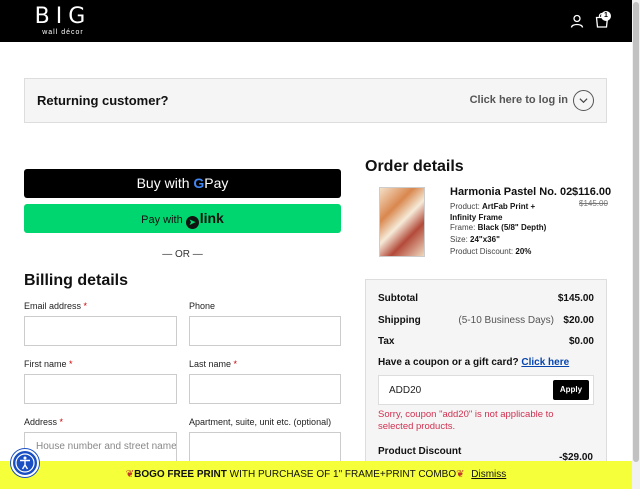  Describe the element at coordinates (44, 422) in the screenshot. I see `address-label: Address *` at that location.